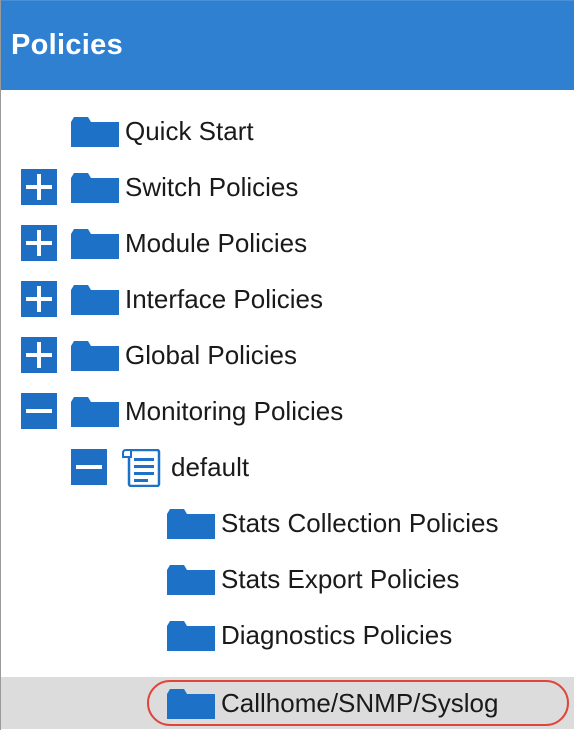 The width and height of the screenshot is (574, 730). I want to click on panel-title: Policies, so click(67, 45).